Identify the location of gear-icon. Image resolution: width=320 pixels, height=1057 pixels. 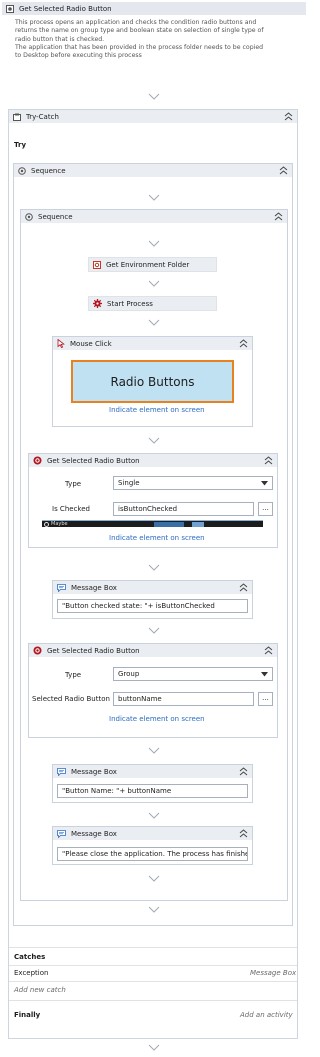
(97, 303).